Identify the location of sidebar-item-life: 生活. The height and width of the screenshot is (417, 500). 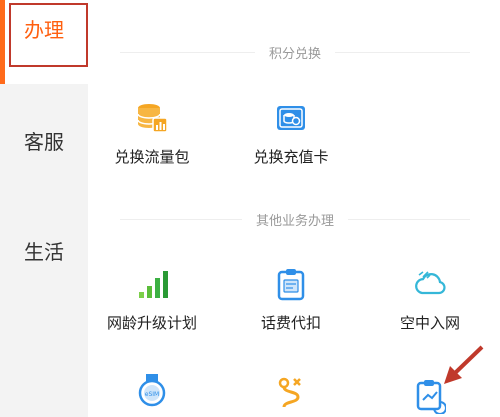
(44, 250).